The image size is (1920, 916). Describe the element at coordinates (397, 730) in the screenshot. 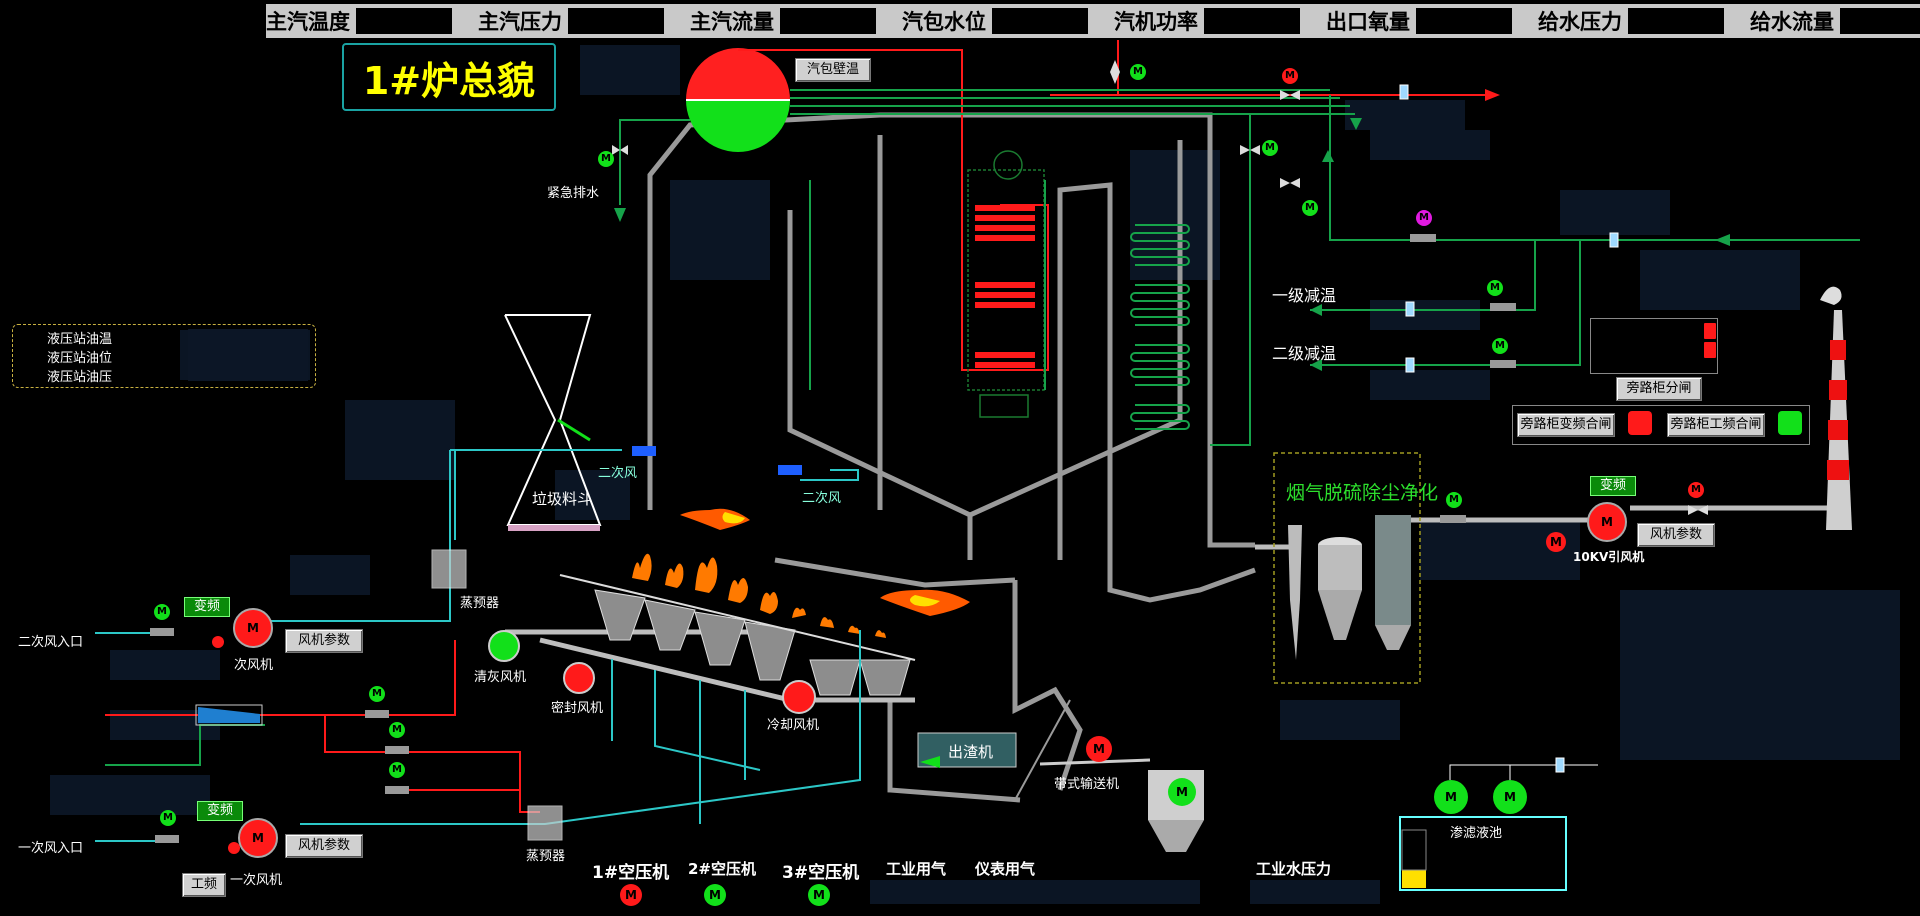

I see `air-damper-2: M` at that location.